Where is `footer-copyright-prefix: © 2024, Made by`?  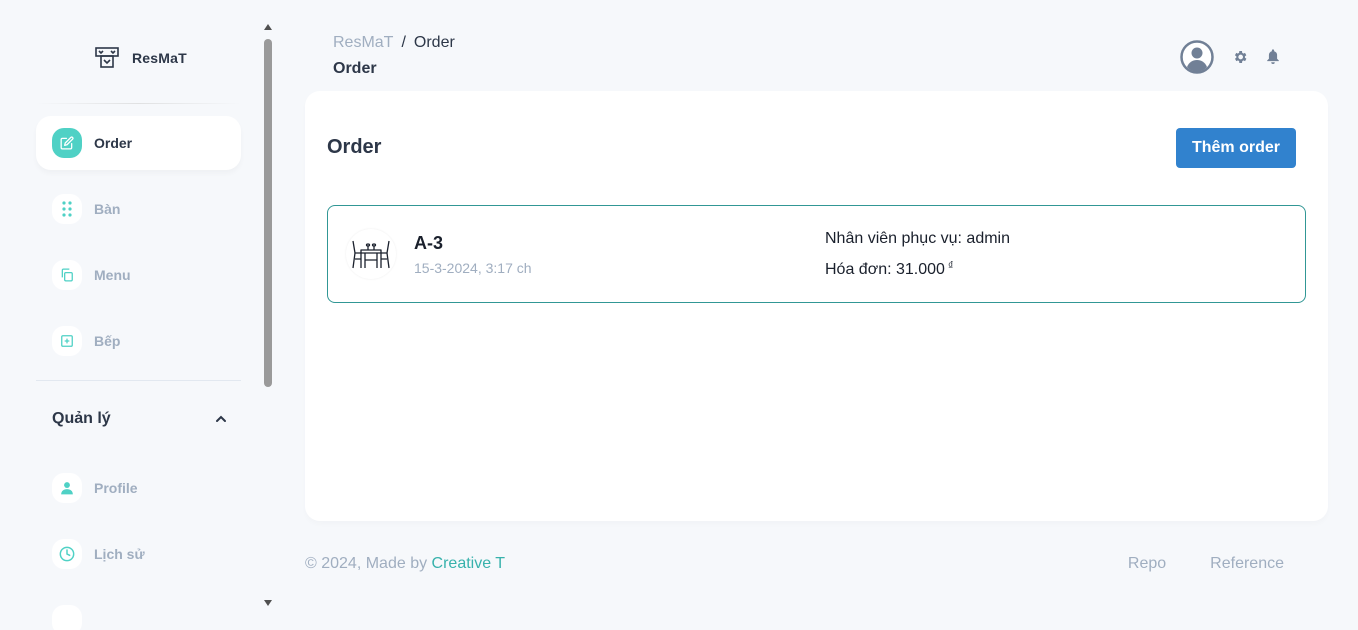
footer-copyright-prefix: © 2024, Made by is located at coordinates (368, 563).